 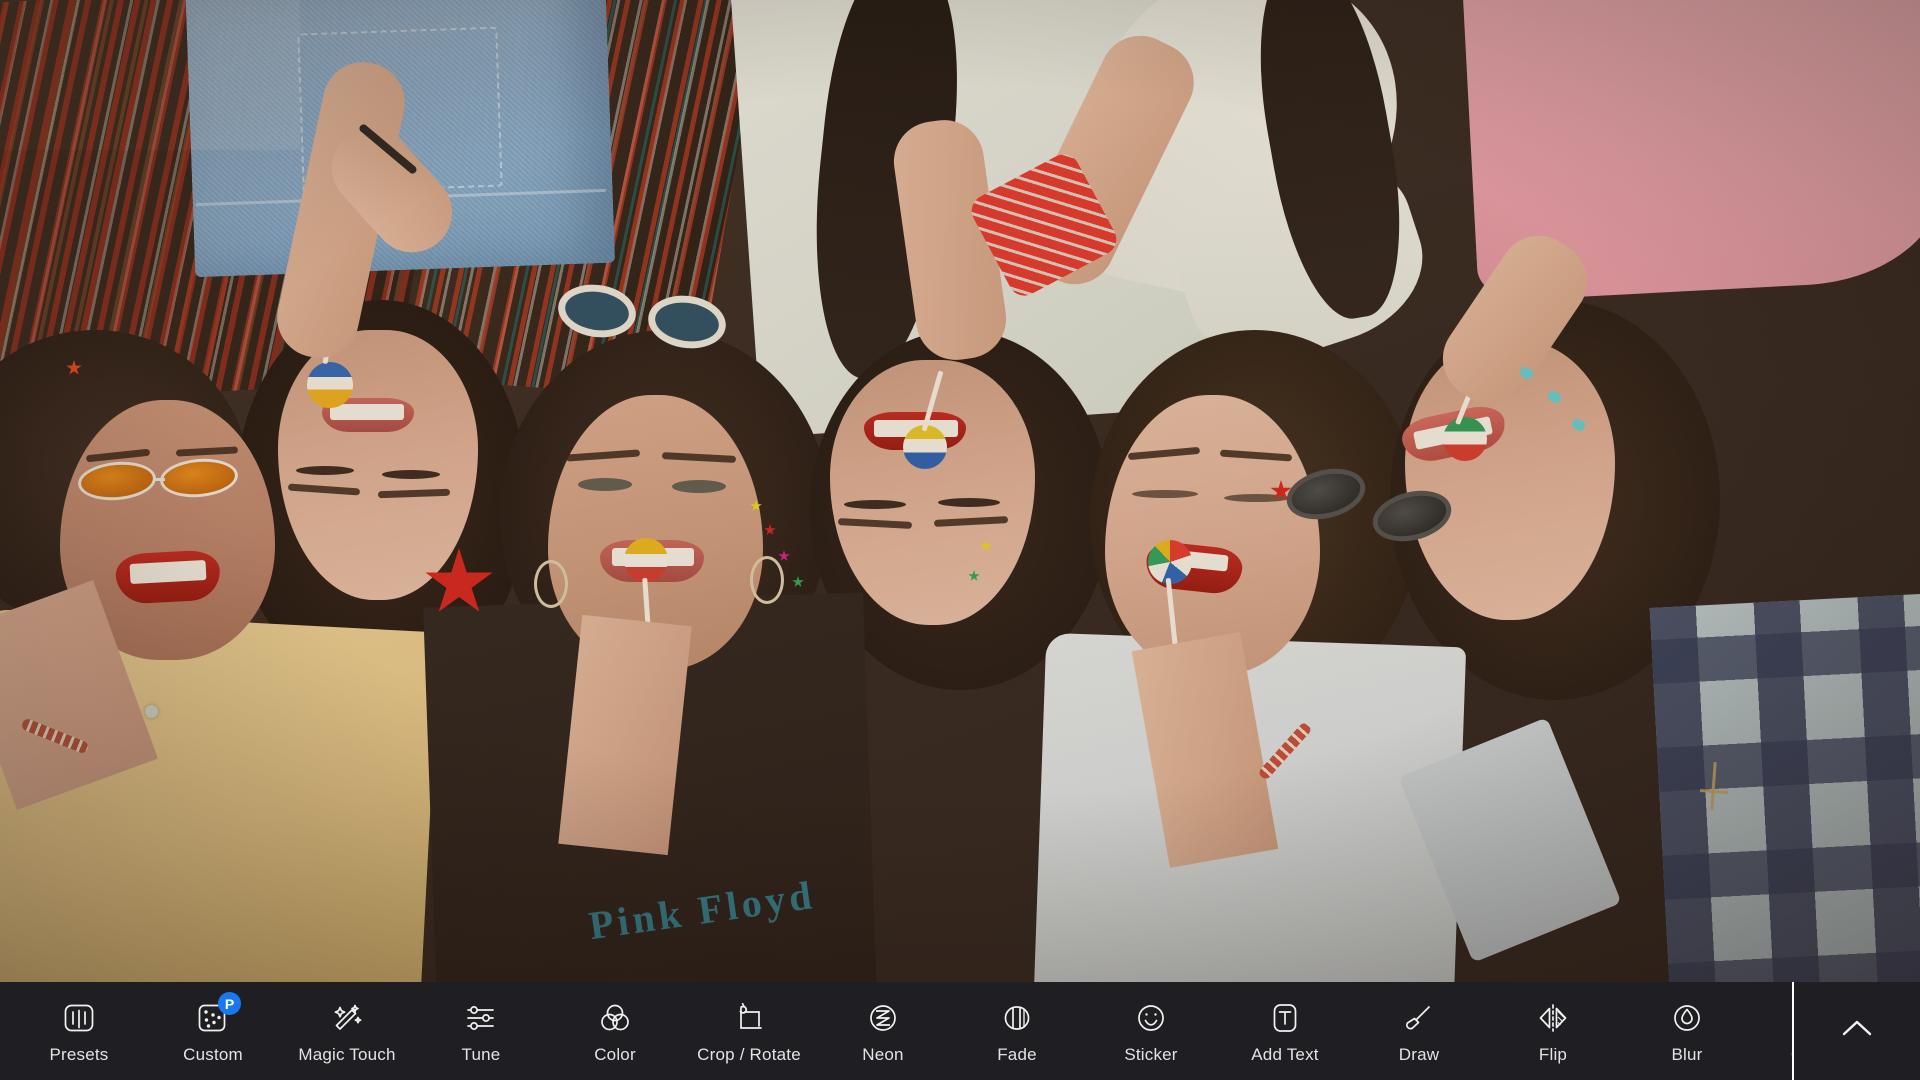 I want to click on tool-sticker: Sticker, so click(x=1151, y=1031).